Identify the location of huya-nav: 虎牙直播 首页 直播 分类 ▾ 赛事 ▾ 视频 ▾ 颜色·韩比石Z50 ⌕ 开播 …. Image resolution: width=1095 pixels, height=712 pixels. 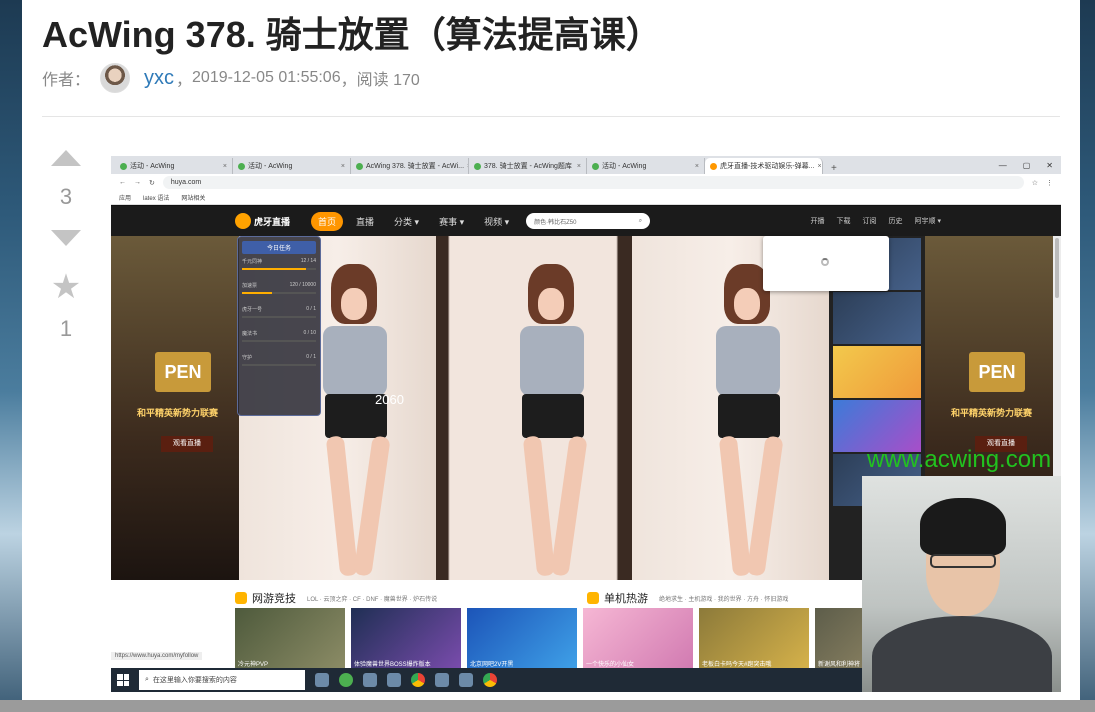
(586, 221).